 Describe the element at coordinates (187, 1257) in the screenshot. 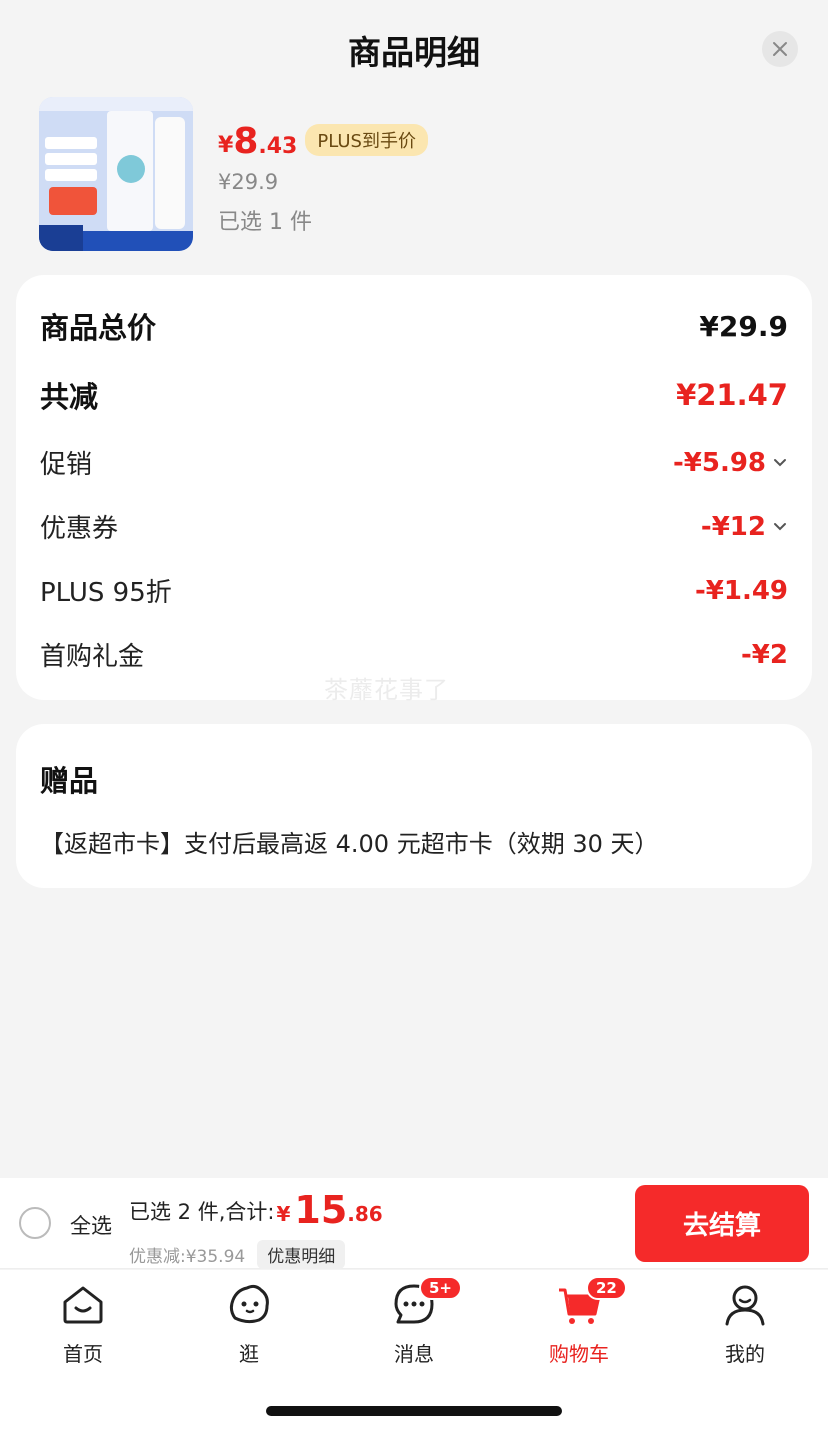

I see `discount-amount: 优惠减:¥35.94` at that location.